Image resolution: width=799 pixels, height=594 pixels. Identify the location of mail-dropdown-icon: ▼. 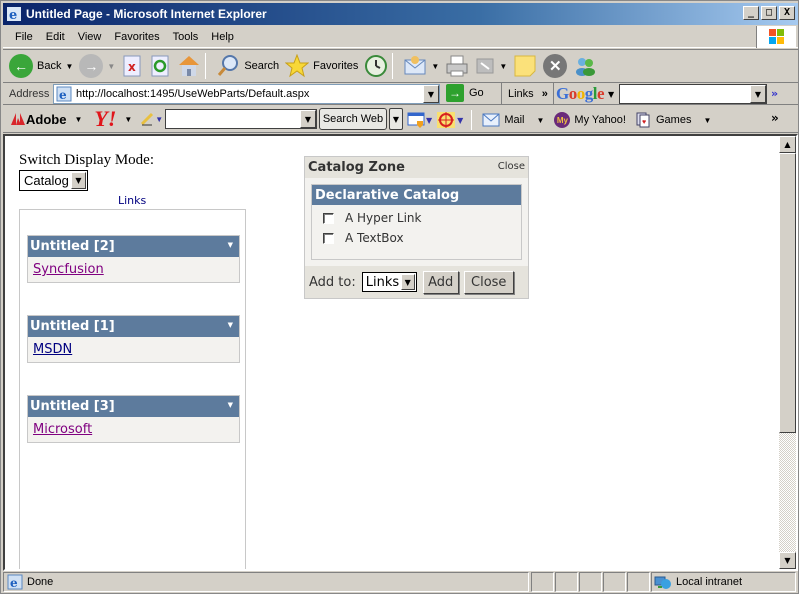
(435, 66).